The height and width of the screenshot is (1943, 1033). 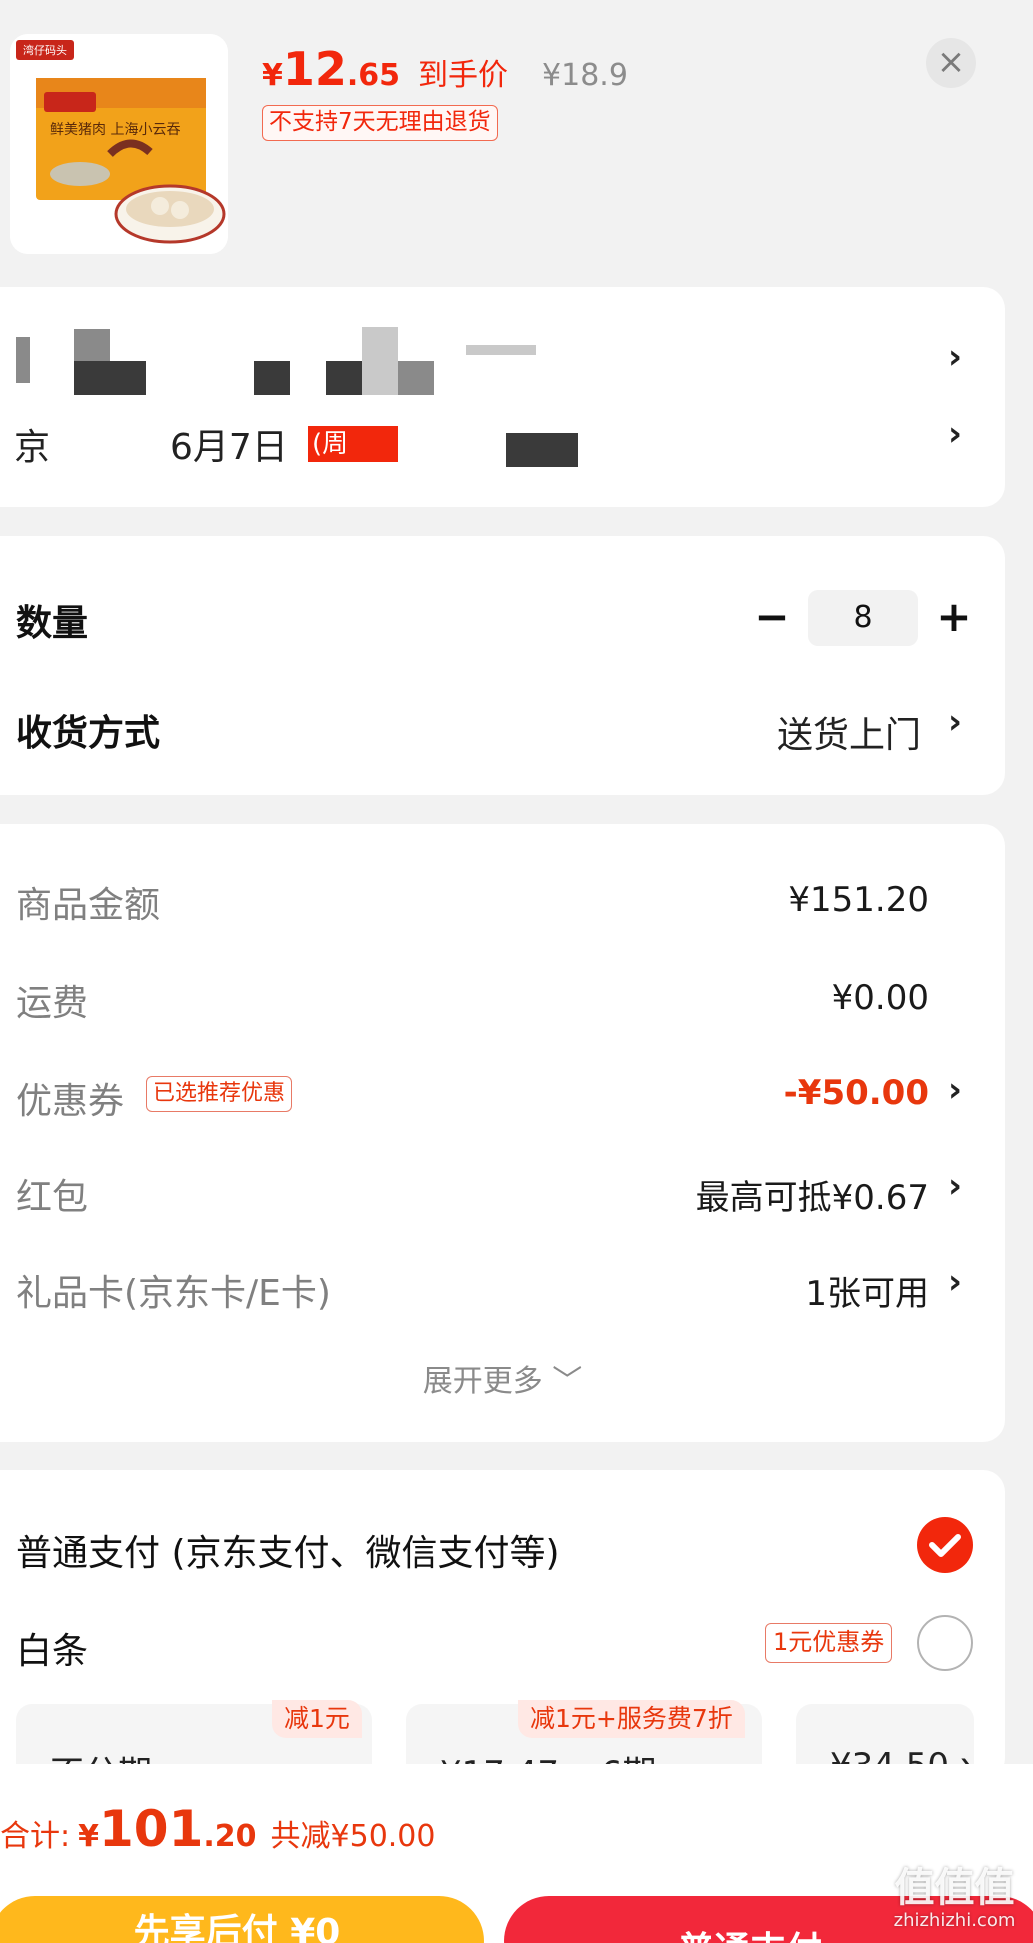 I want to click on original-price: ¥18.9, so click(x=585, y=75).